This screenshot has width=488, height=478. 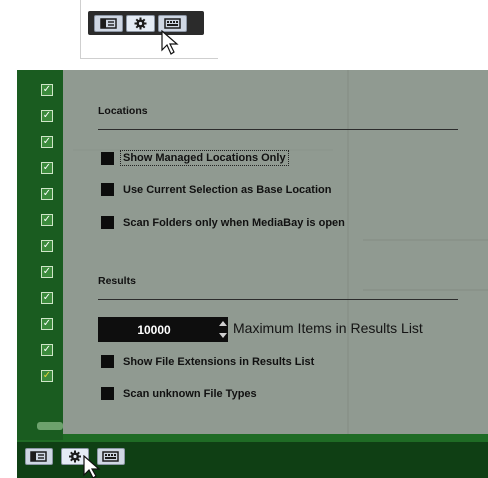 I want to click on gear-icon, so click(x=140, y=23).